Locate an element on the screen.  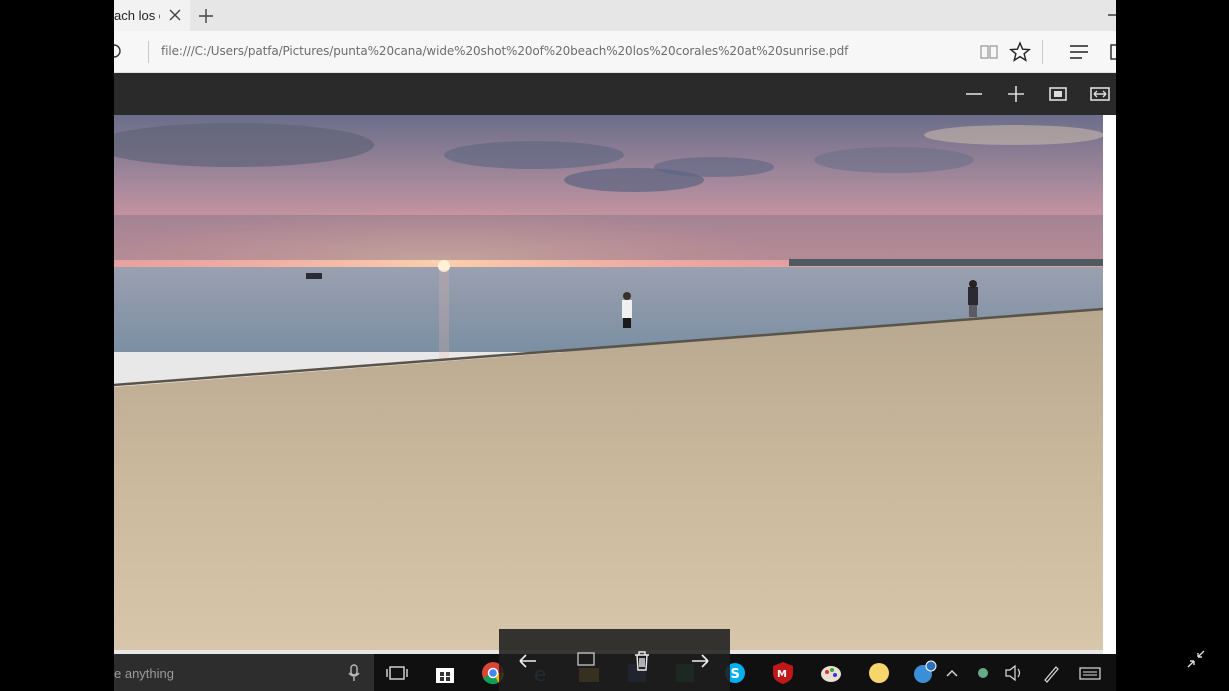
minus-icon is located at coordinates (974, 94).